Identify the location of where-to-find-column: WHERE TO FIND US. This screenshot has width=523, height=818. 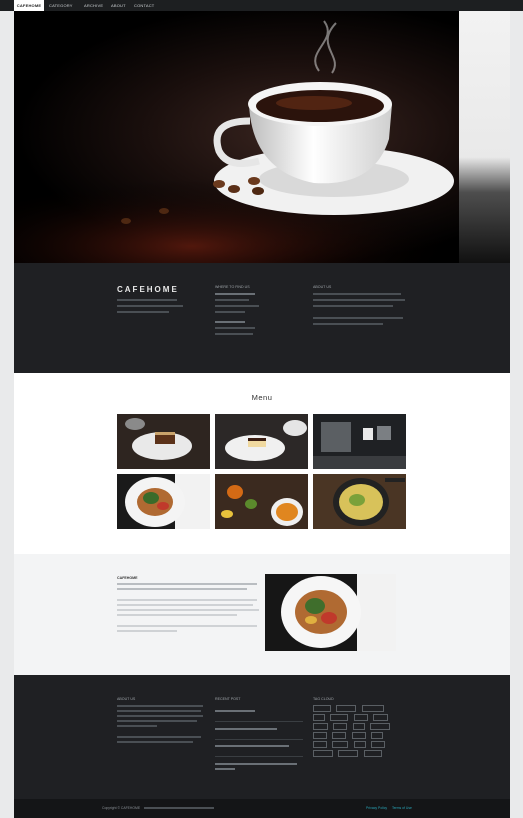
(250, 310).